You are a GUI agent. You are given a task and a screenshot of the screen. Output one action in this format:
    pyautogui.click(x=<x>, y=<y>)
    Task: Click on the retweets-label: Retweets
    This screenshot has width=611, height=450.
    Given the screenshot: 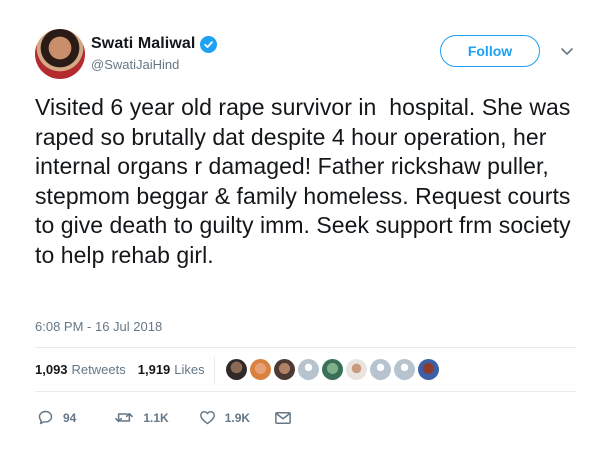 What is the action you would take?
    pyautogui.click(x=99, y=369)
    